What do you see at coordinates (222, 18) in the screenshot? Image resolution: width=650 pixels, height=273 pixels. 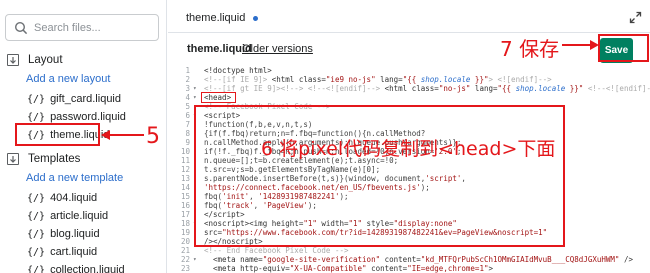 I see `tab-theme-liquid: theme.liquid` at bounding box center [222, 18].